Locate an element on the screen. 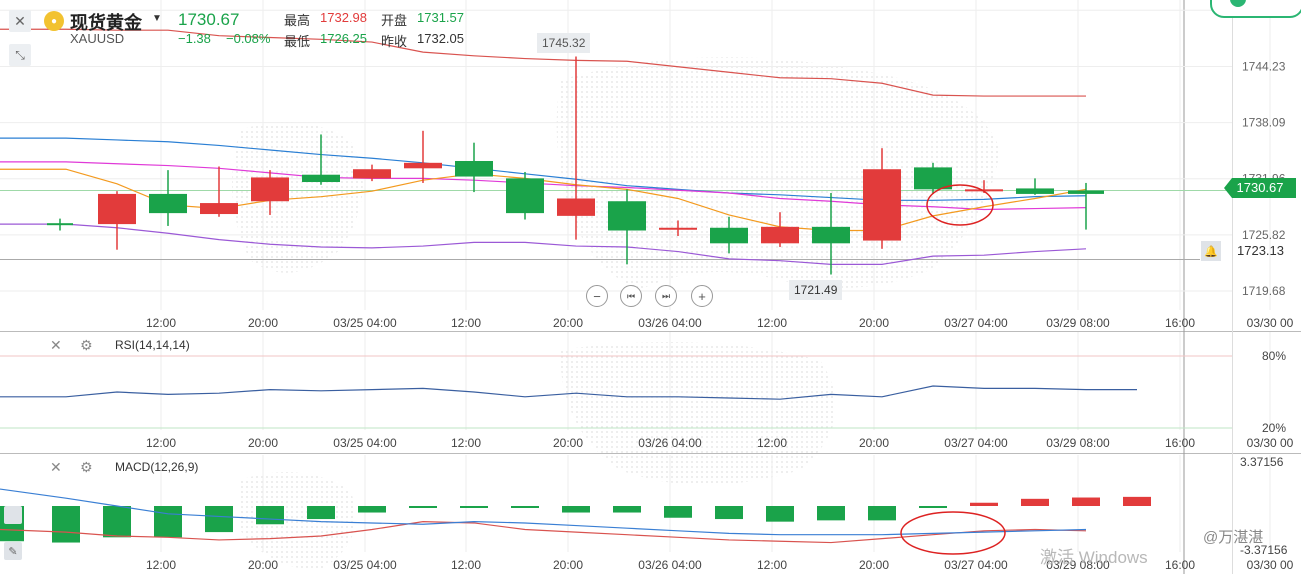 This screenshot has height=574, width=1301. panel-tool-button is located at coordinates (13, 515).